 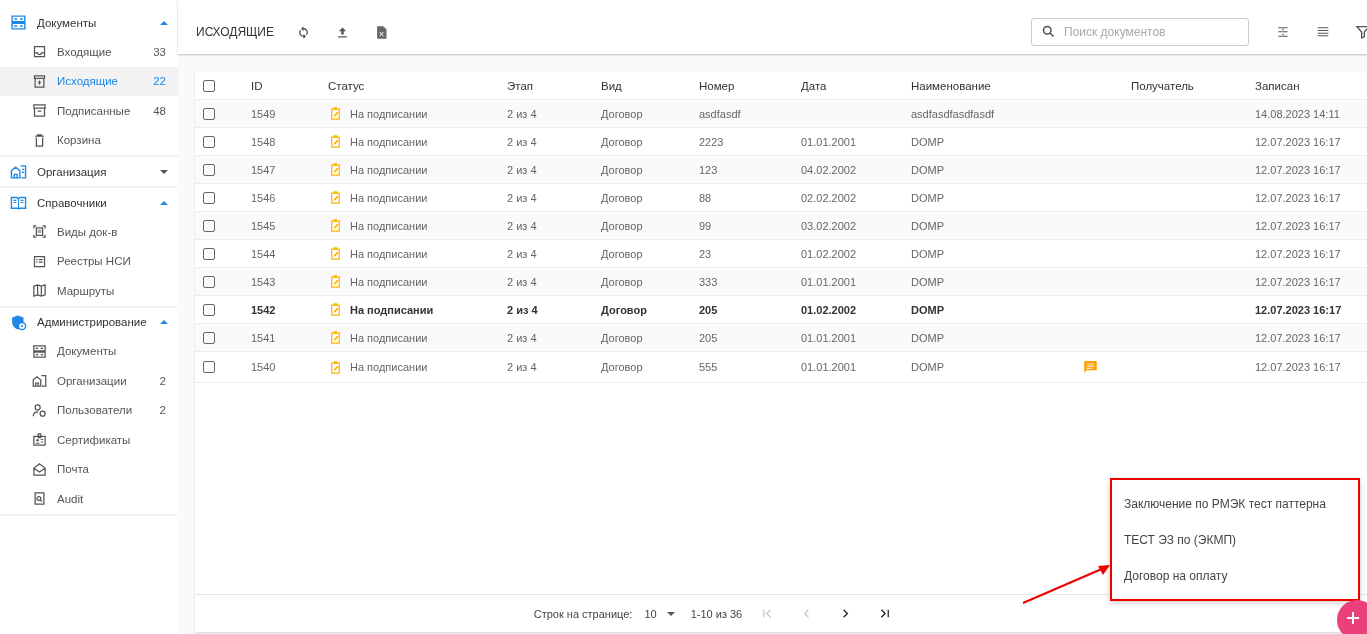 What do you see at coordinates (89, 469) in the screenshot?
I see `sidebar-item: Почта` at bounding box center [89, 469].